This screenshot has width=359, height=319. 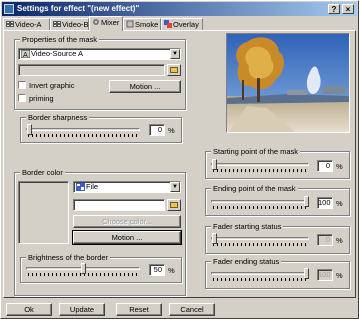 What do you see at coordinates (157, 130) in the screenshot?
I see `border-sharpness-input: 0` at bounding box center [157, 130].